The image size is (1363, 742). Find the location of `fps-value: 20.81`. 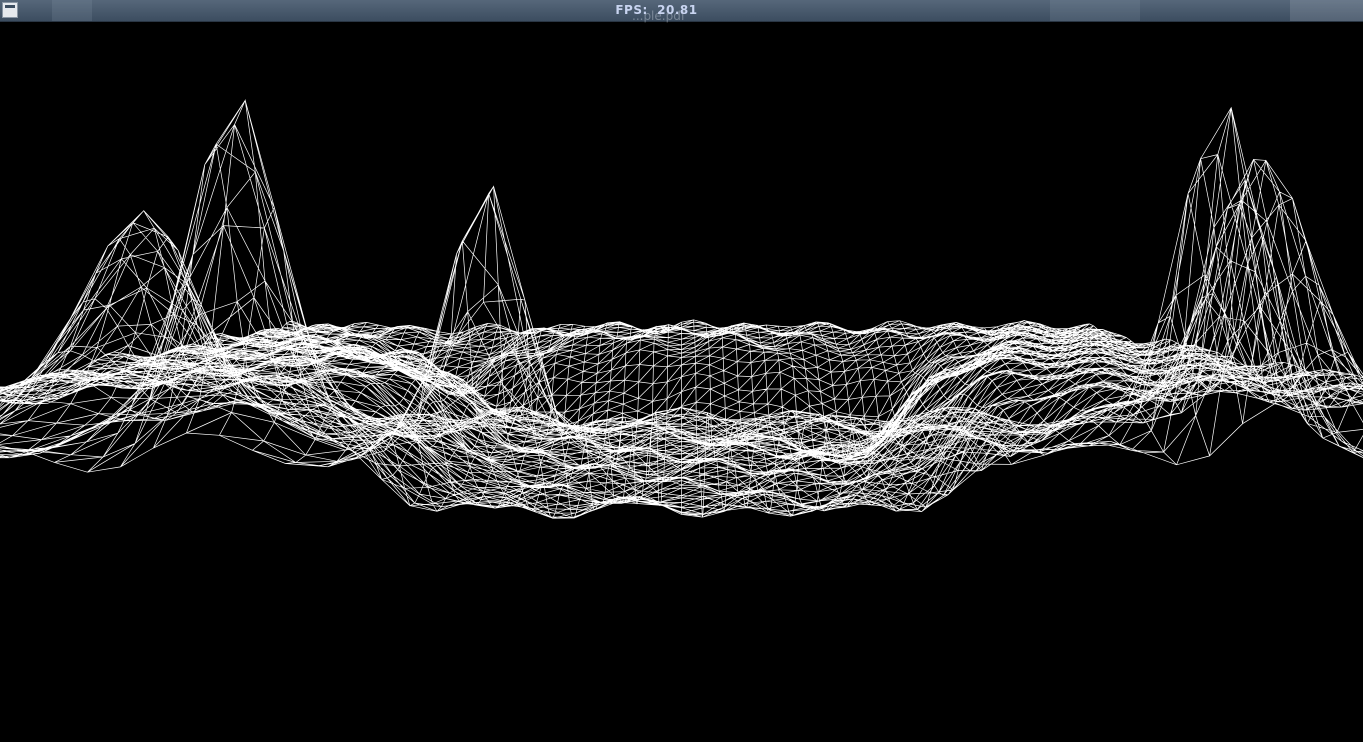

fps-value: 20.81 is located at coordinates (677, 10).